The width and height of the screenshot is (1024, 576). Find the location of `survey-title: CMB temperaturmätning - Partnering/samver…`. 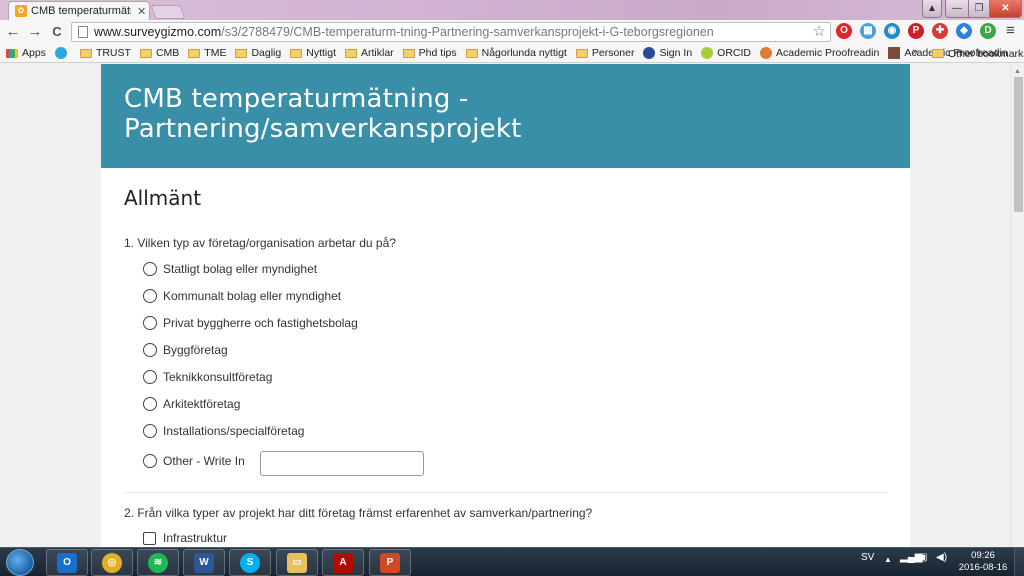

survey-title: CMB temperaturmätning - Partnering/samver… is located at coordinates (323, 114).